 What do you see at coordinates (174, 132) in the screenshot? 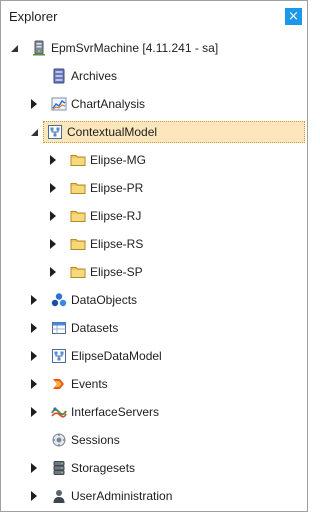
I see `tree-item-content: ContextualModel` at bounding box center [174, 132].